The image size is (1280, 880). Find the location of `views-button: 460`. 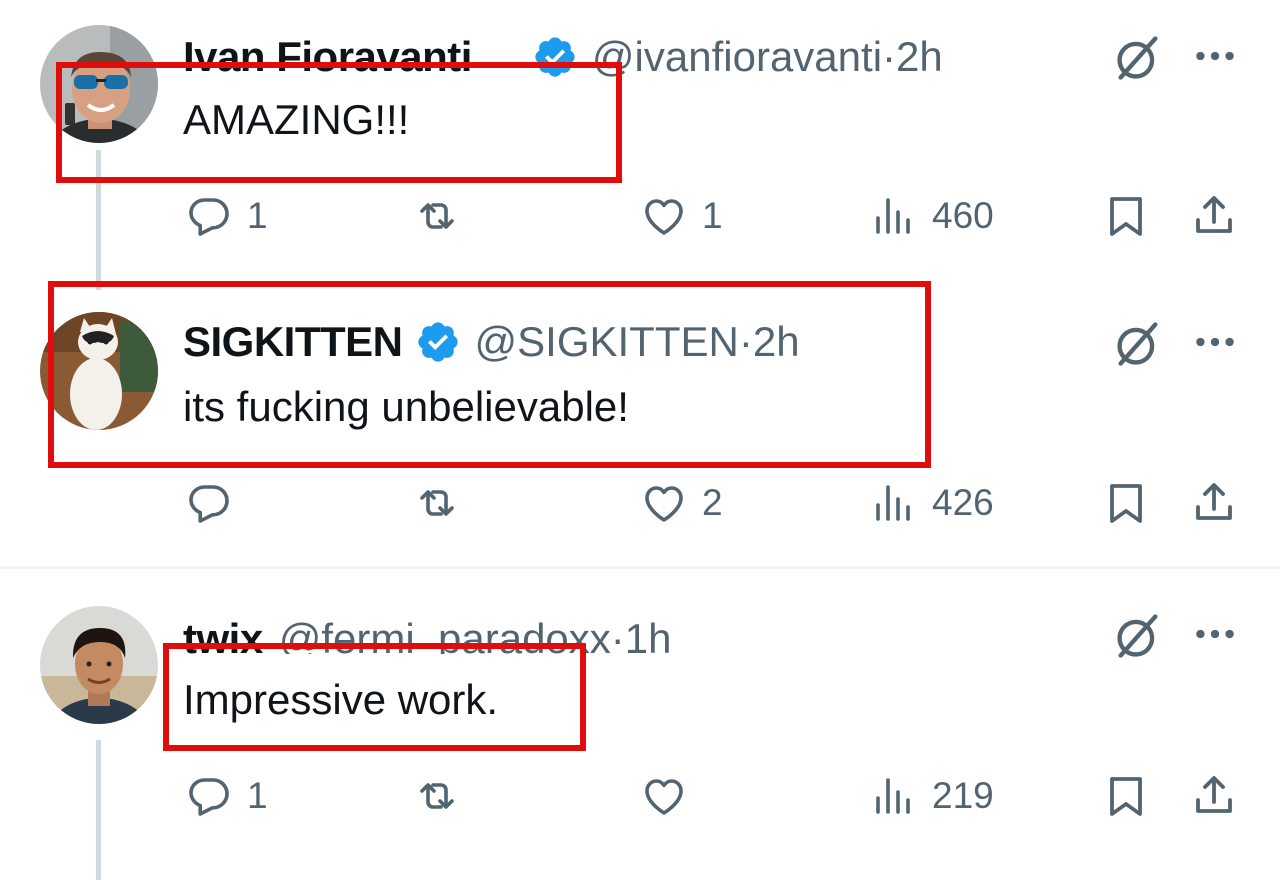

views-button: 460 is located at coordinates (932, 216).